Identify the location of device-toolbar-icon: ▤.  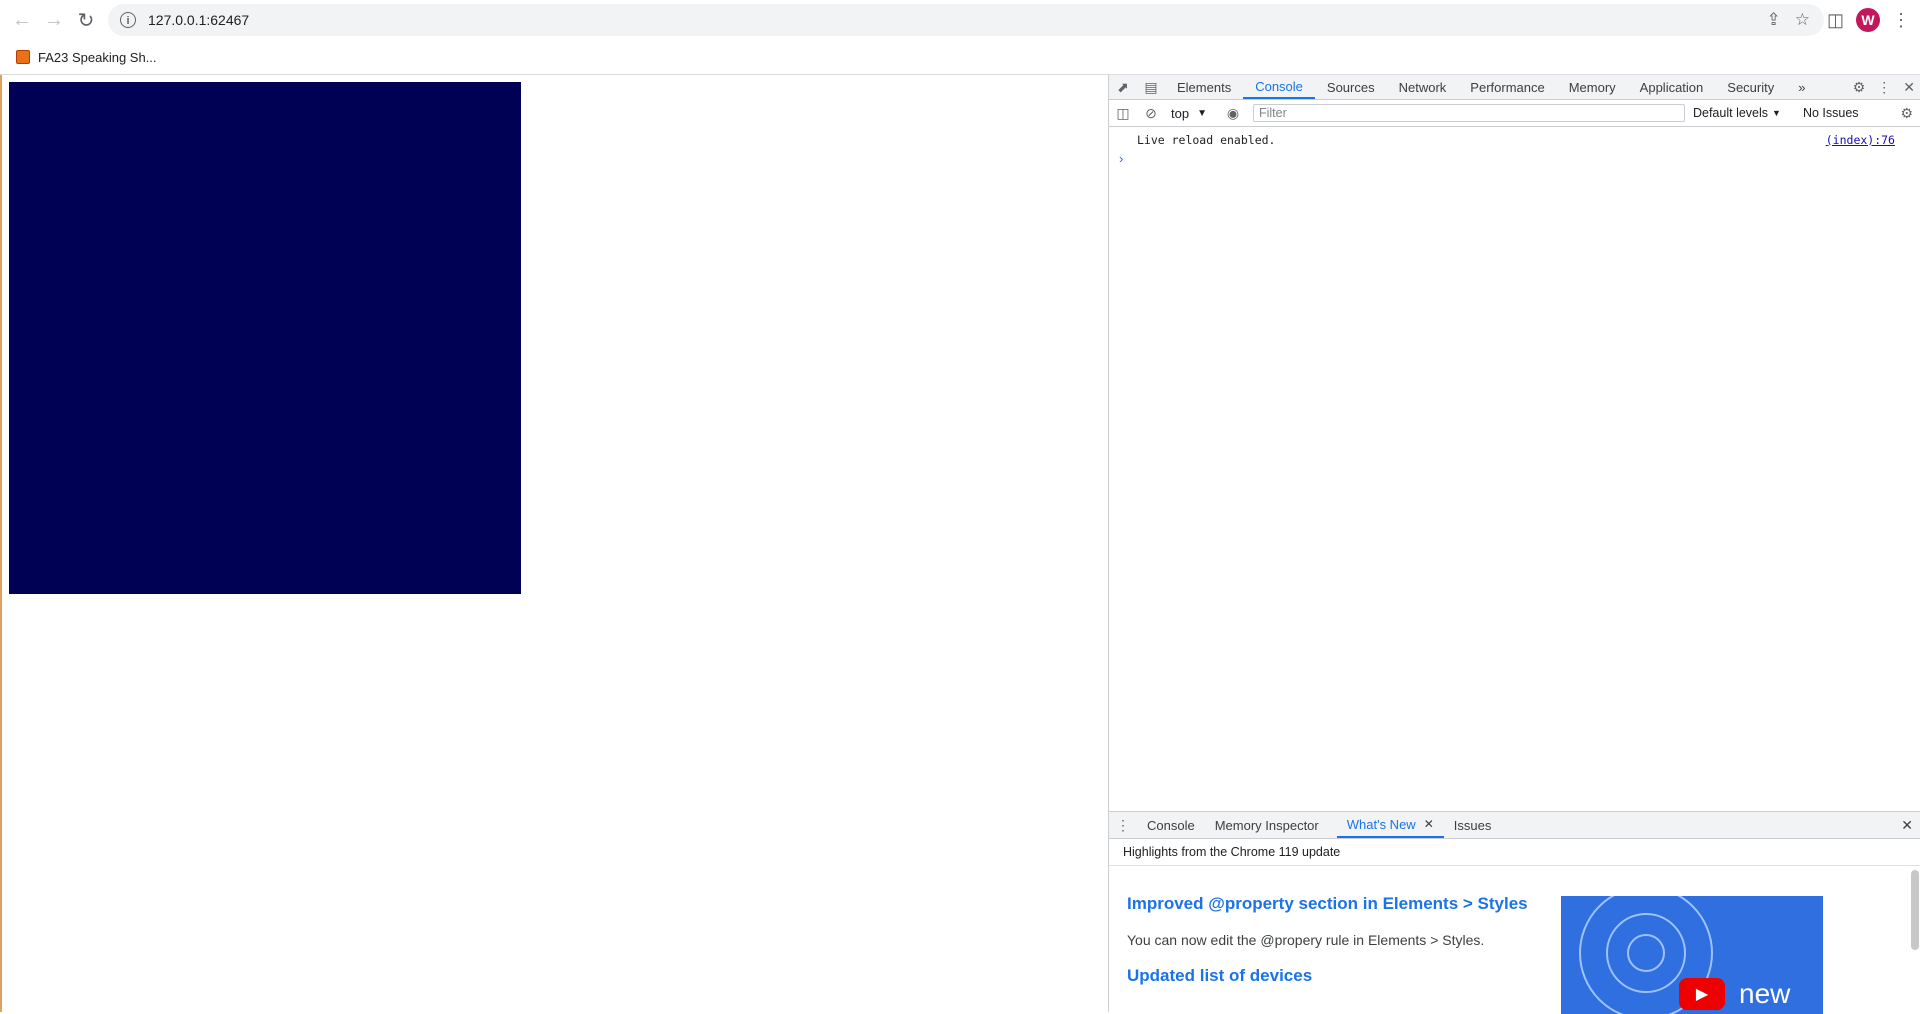
(1151, 87).